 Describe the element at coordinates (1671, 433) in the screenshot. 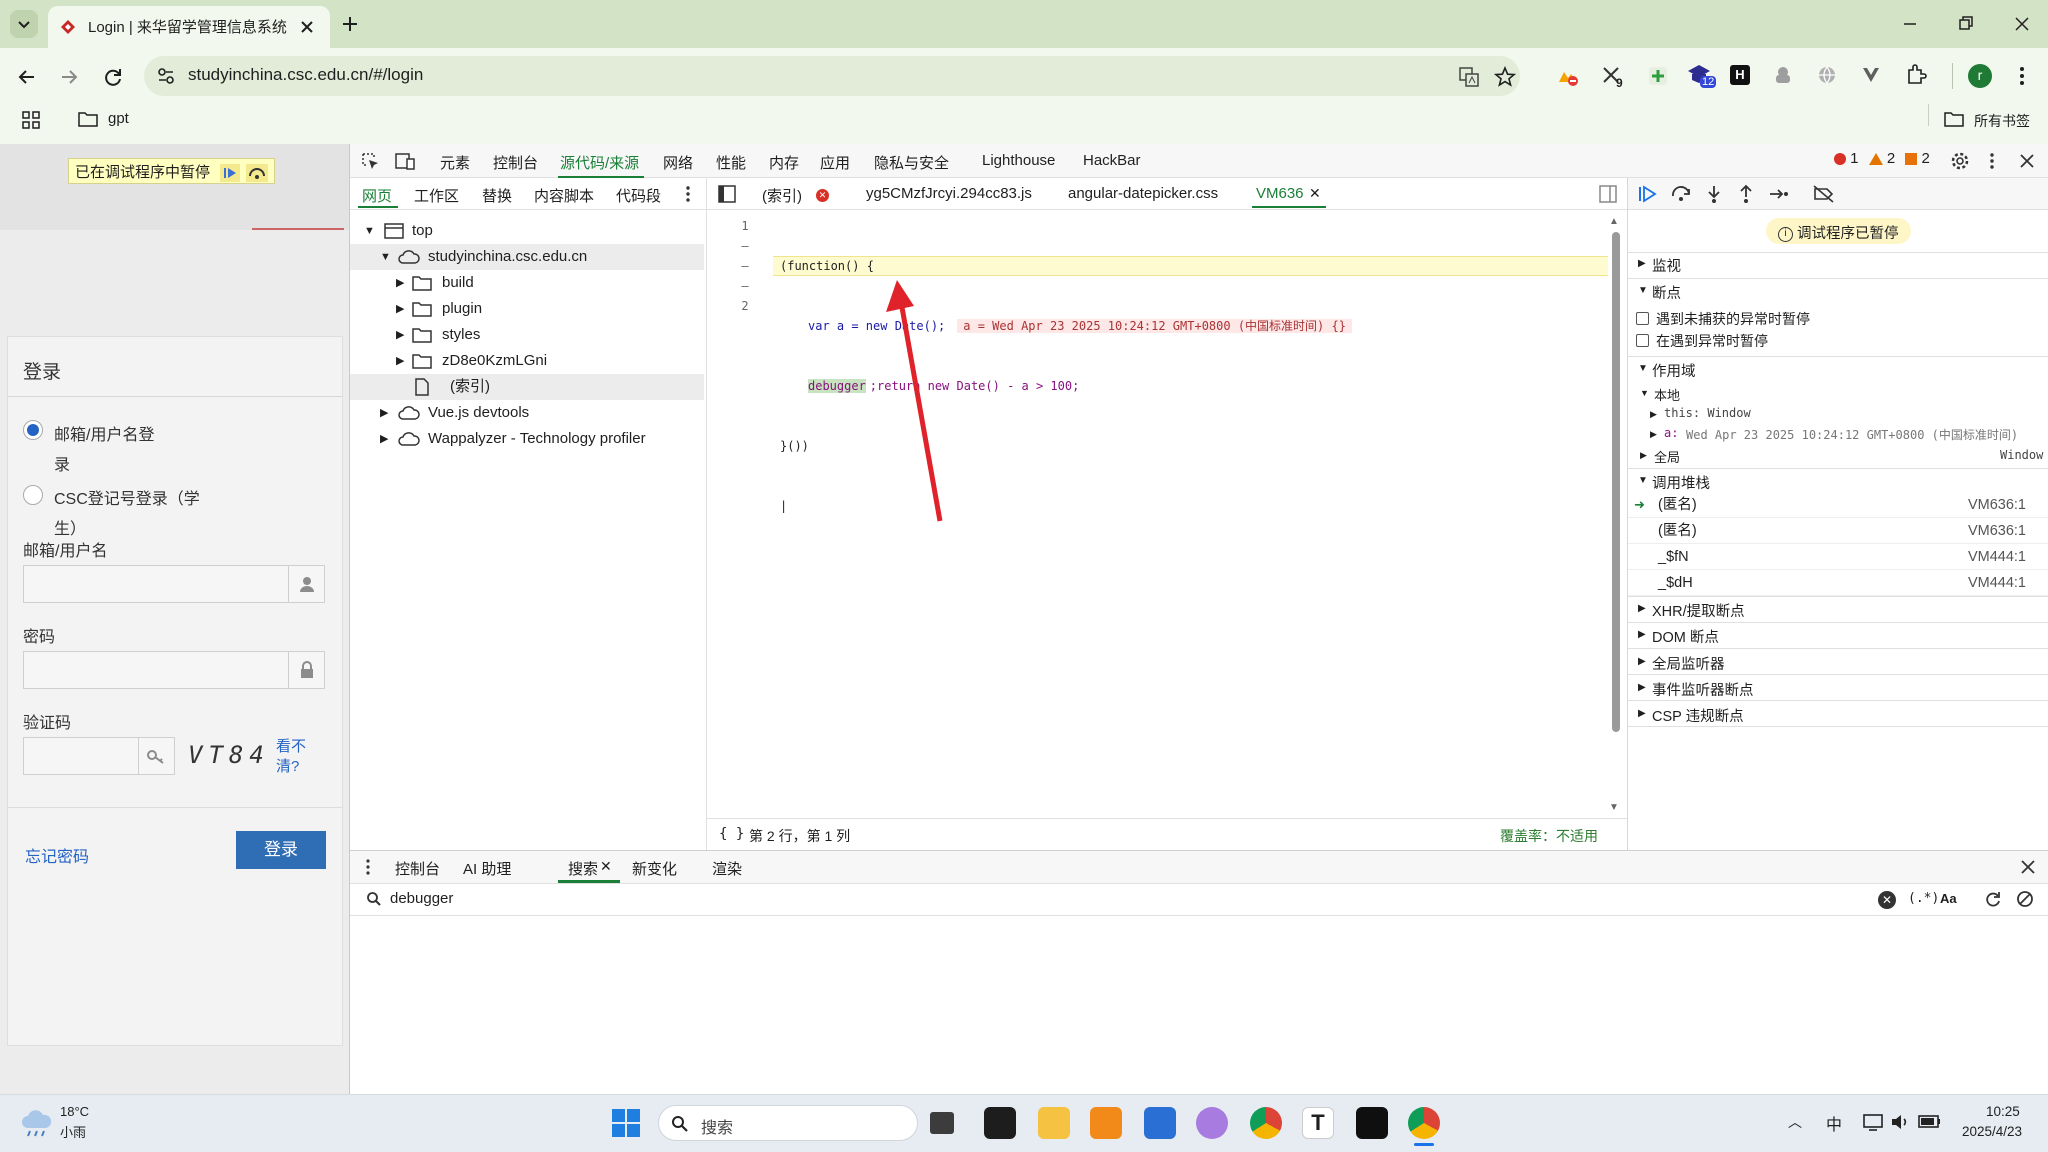

I see `scope-a-name: a:` at that location.